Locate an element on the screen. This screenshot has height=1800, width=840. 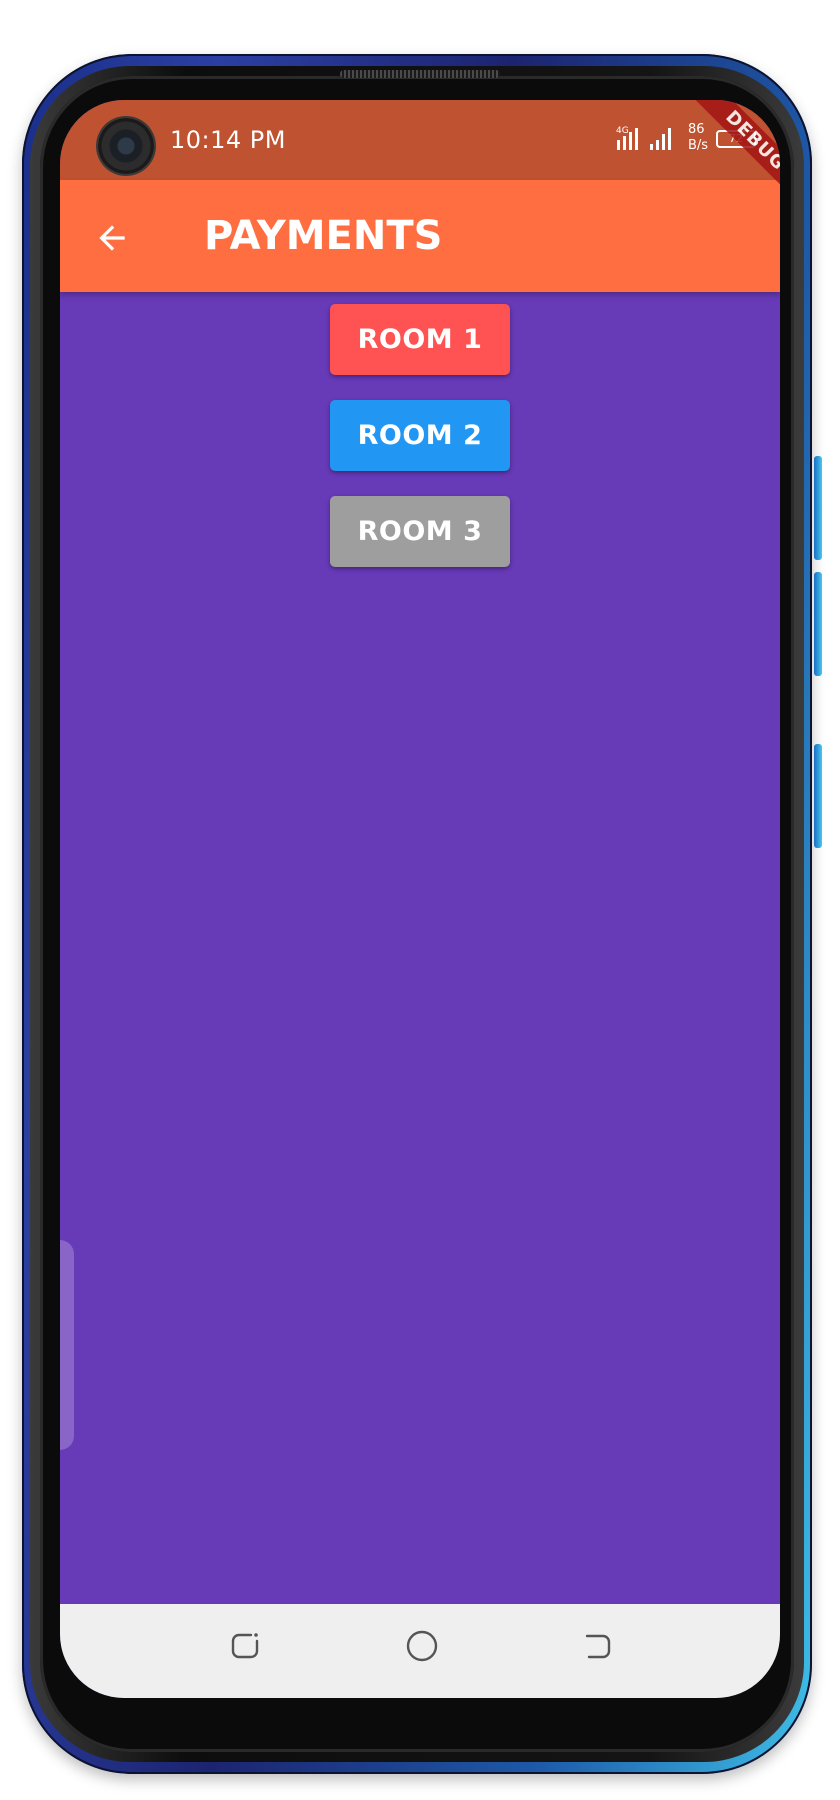
room-1-button: ROOM 1 is located at coordinates (420, 339).